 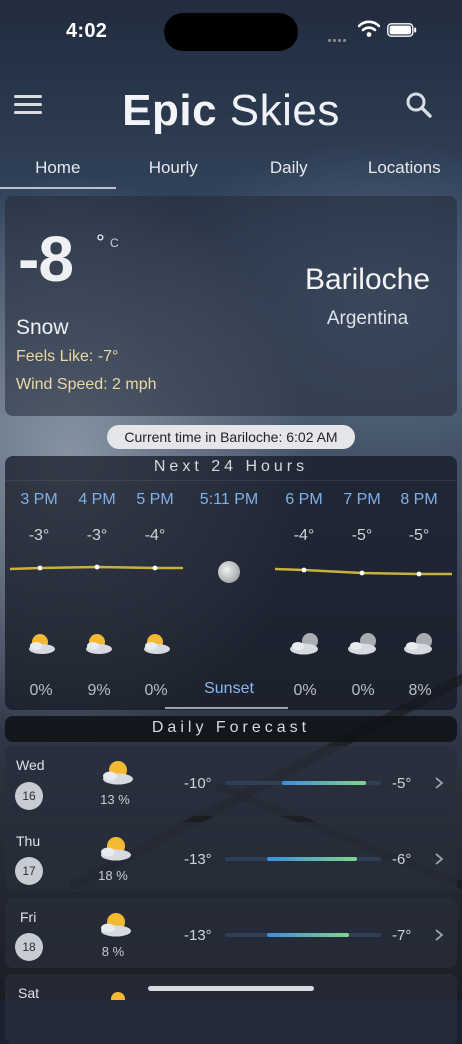 What do you see at coordinates (304, 500) in the screenshot?
I see `hour-time: 6 PM` at bounding box center [304, 500].